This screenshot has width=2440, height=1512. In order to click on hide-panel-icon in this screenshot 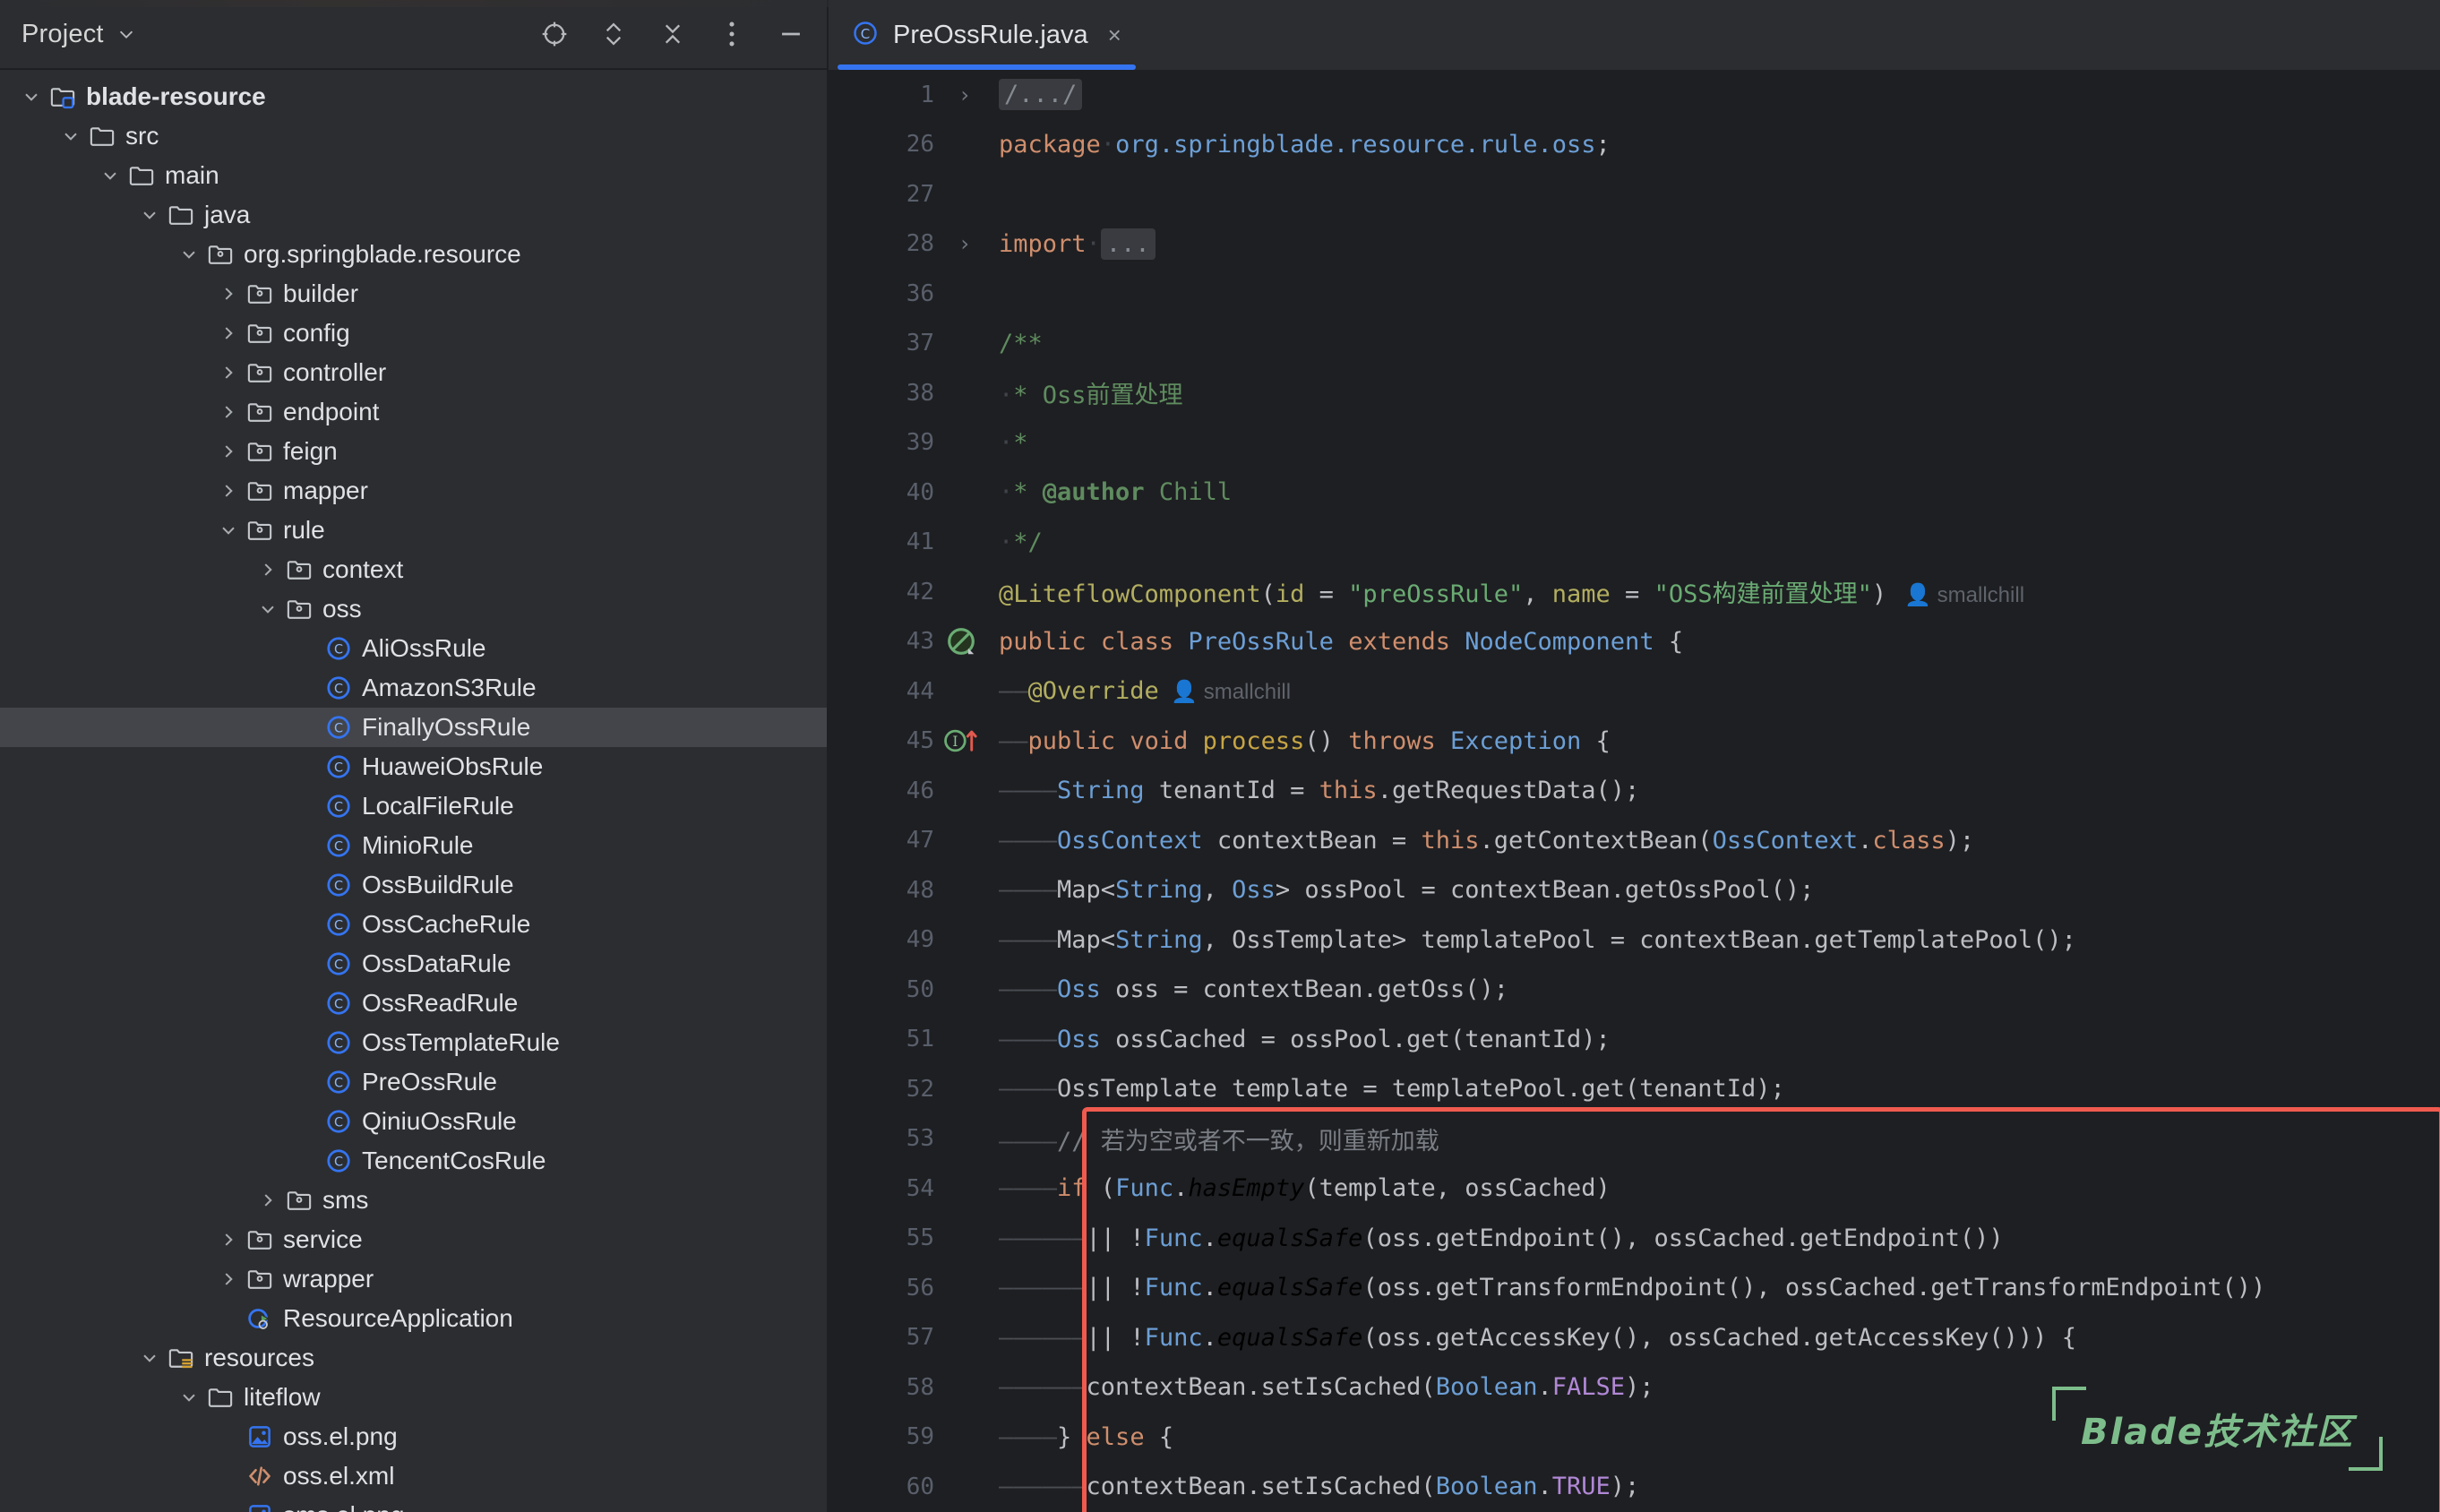, I will do `click(791, 34)`.